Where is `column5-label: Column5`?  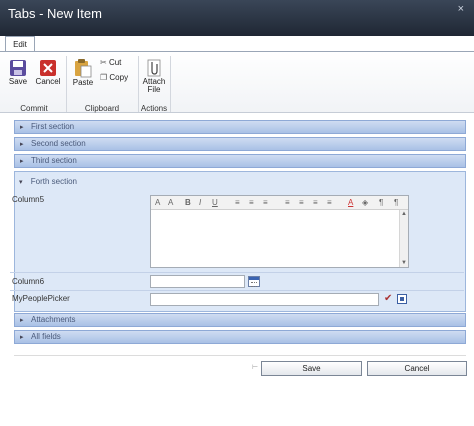
column5-label: Column5 is located at coordinates (28, 199).